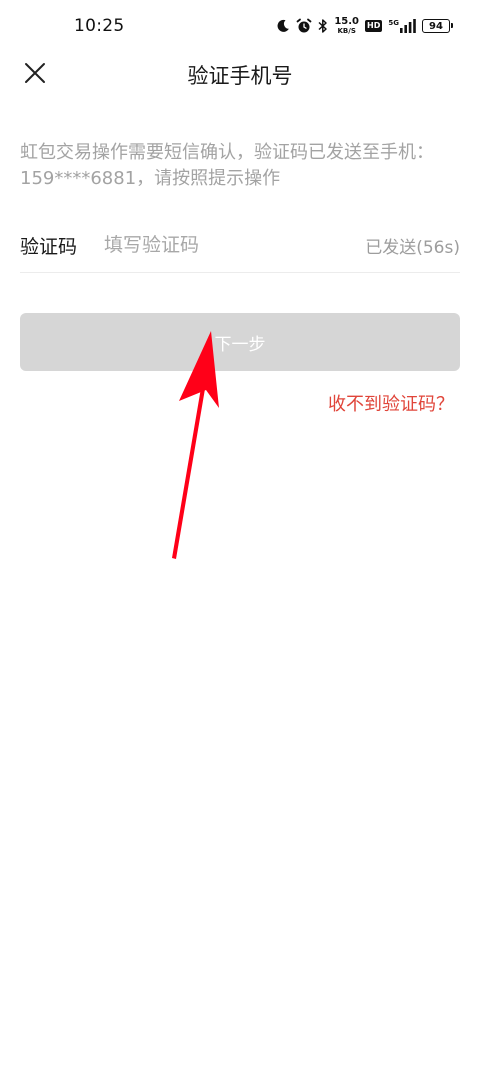 Image resolution: width=480 pixels, height=1072 pixels. Describe the element at coordinates (402, 26) in the screenshot. I see `signal-icon: 5G` at that location.